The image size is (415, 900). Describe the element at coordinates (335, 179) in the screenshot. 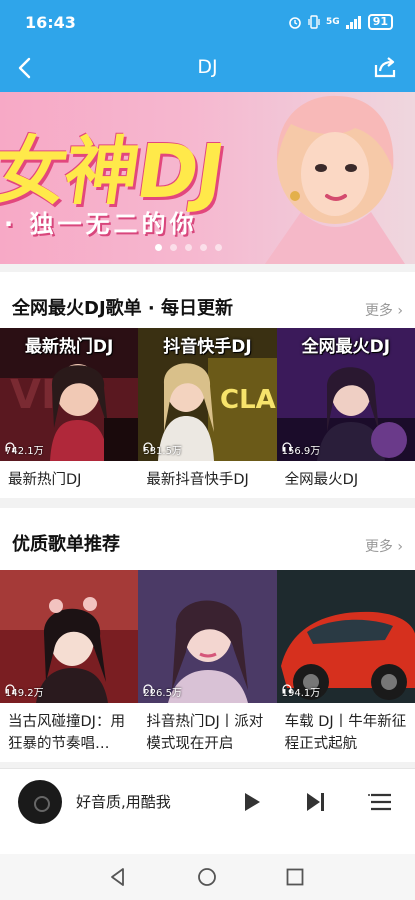

I see `banner-model-image` at that location.